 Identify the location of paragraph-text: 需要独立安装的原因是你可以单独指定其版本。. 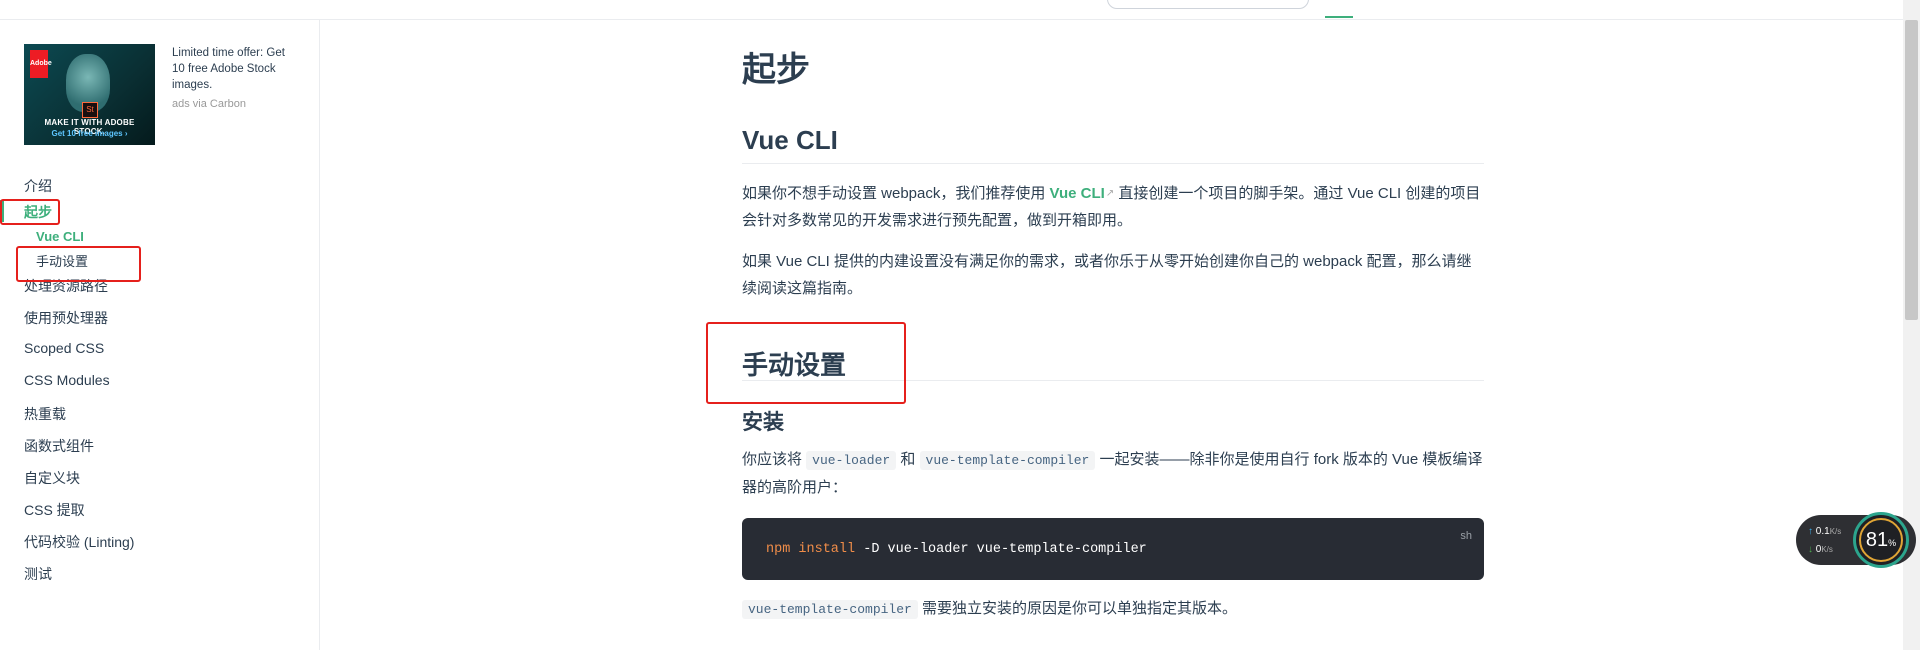
(1077, 608).